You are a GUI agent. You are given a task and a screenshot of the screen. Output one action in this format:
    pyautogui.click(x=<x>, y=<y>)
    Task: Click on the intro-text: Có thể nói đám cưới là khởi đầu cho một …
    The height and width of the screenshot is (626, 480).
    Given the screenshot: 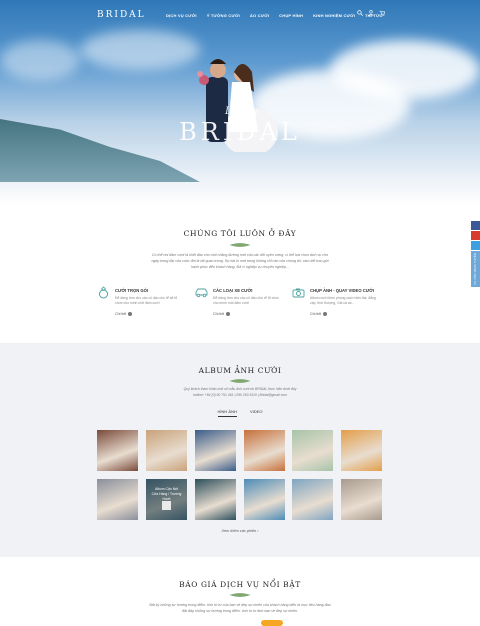 What is the action you would take?
    pyautogui.click(x=240, y=261)
    